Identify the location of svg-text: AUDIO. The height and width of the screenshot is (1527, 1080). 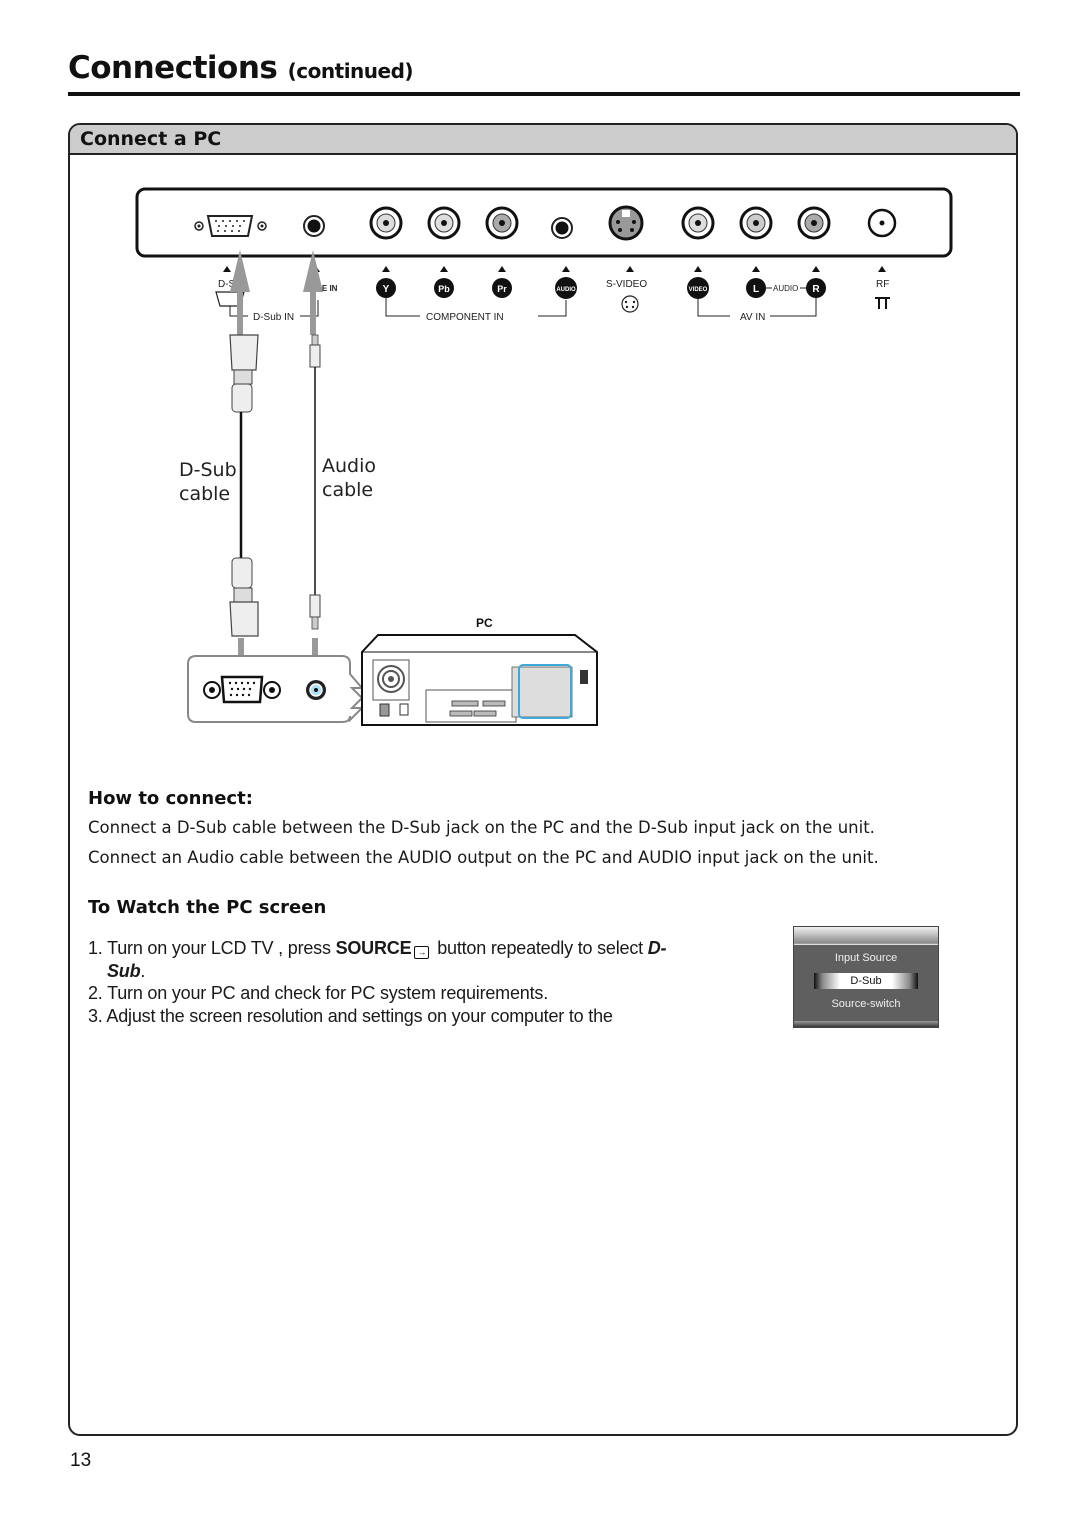
(566, 290).